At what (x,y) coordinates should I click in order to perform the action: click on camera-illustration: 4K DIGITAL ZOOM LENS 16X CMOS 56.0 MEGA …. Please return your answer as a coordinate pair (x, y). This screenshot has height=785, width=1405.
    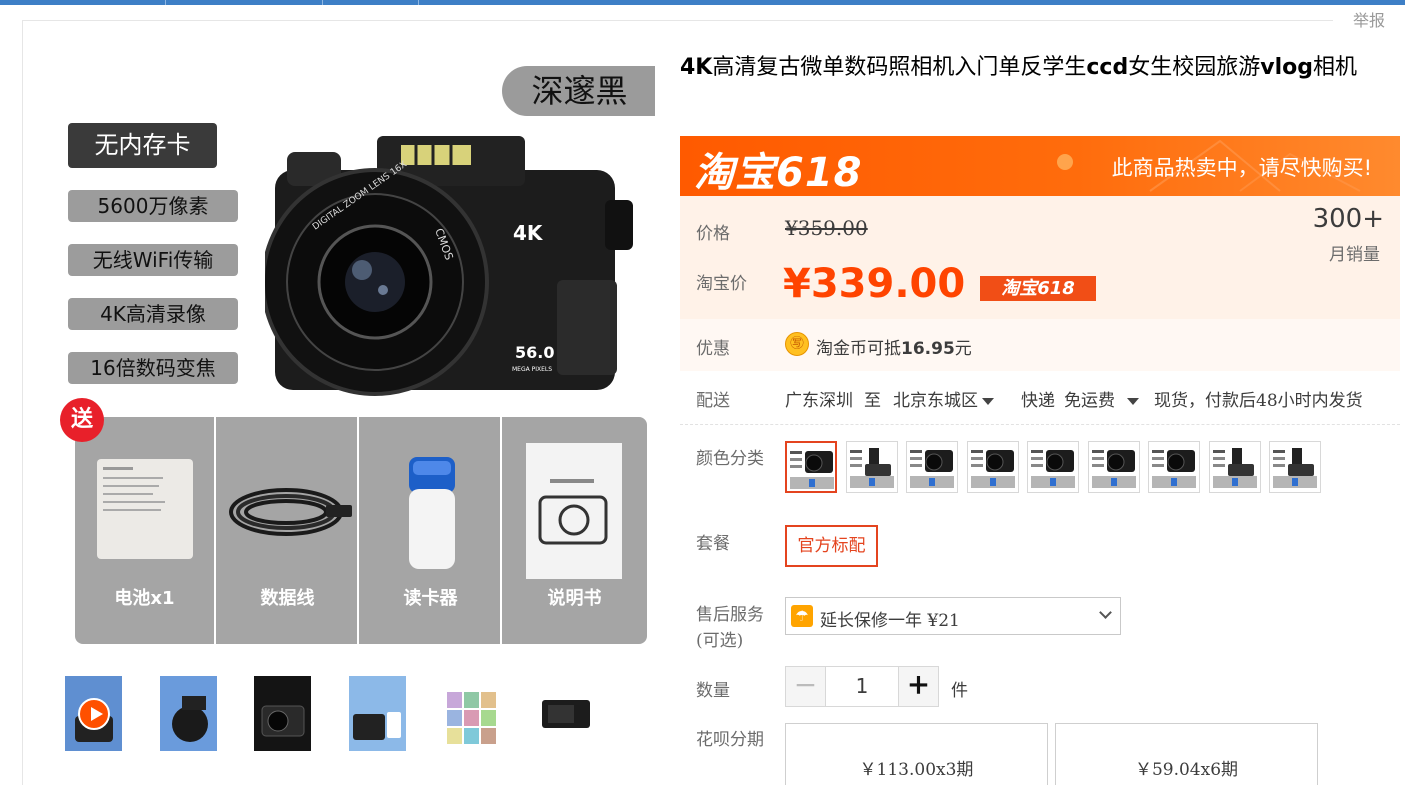
    Looking at the image, I should click on (449, 266).